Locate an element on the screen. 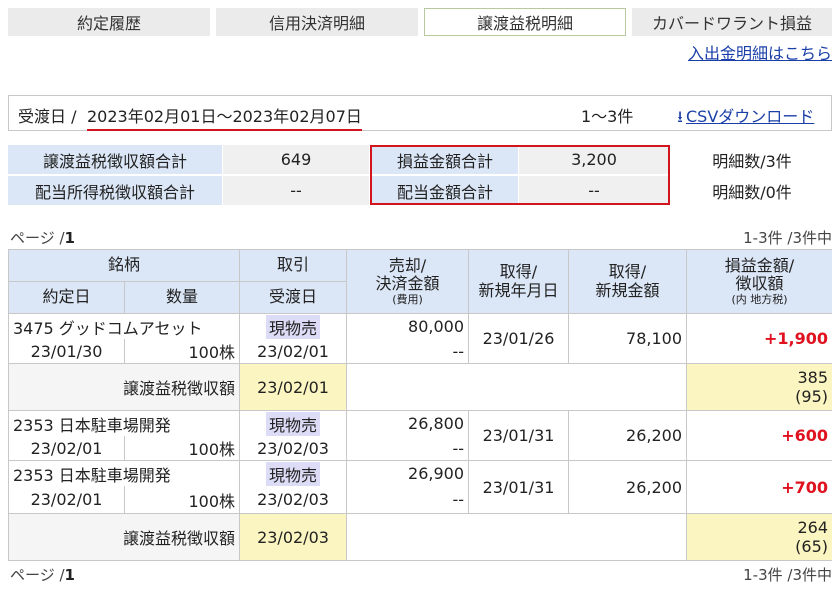 Image resolution: width=840 pixels, height=589 pixels. trade-3-date: 23/02/01 is located at coordinates (67, 500).